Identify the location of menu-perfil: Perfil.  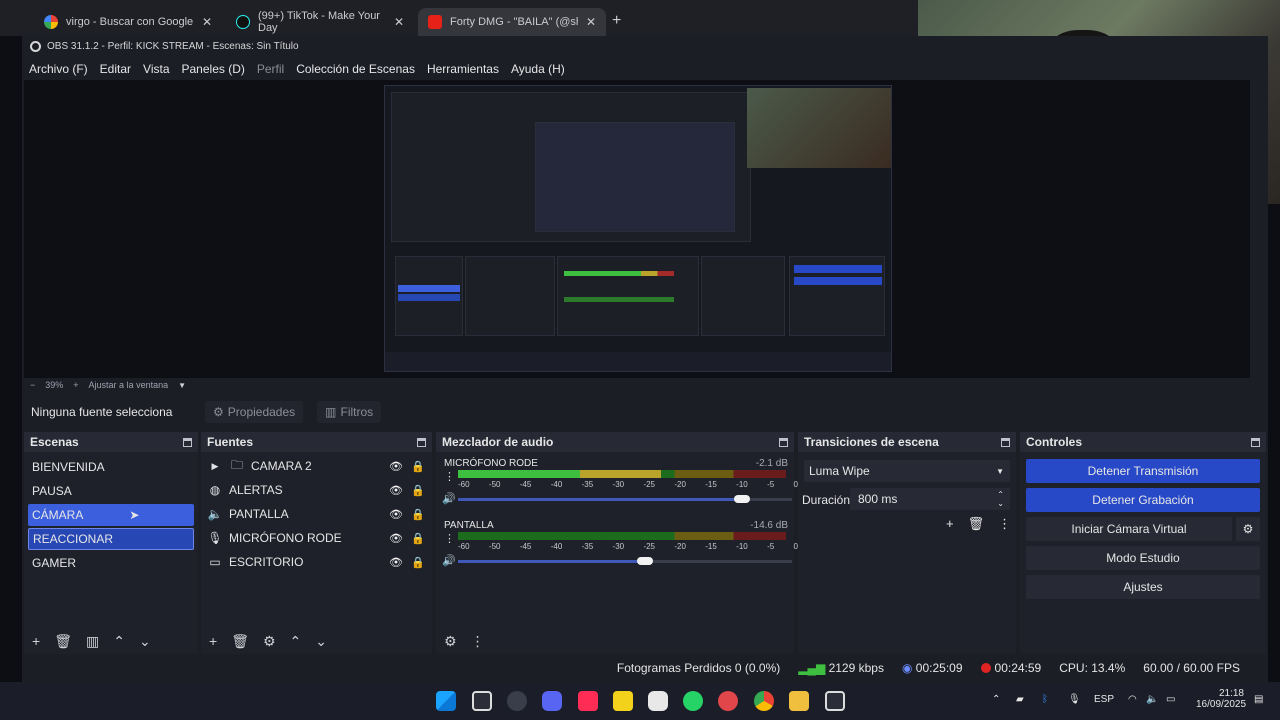
(270, 69).